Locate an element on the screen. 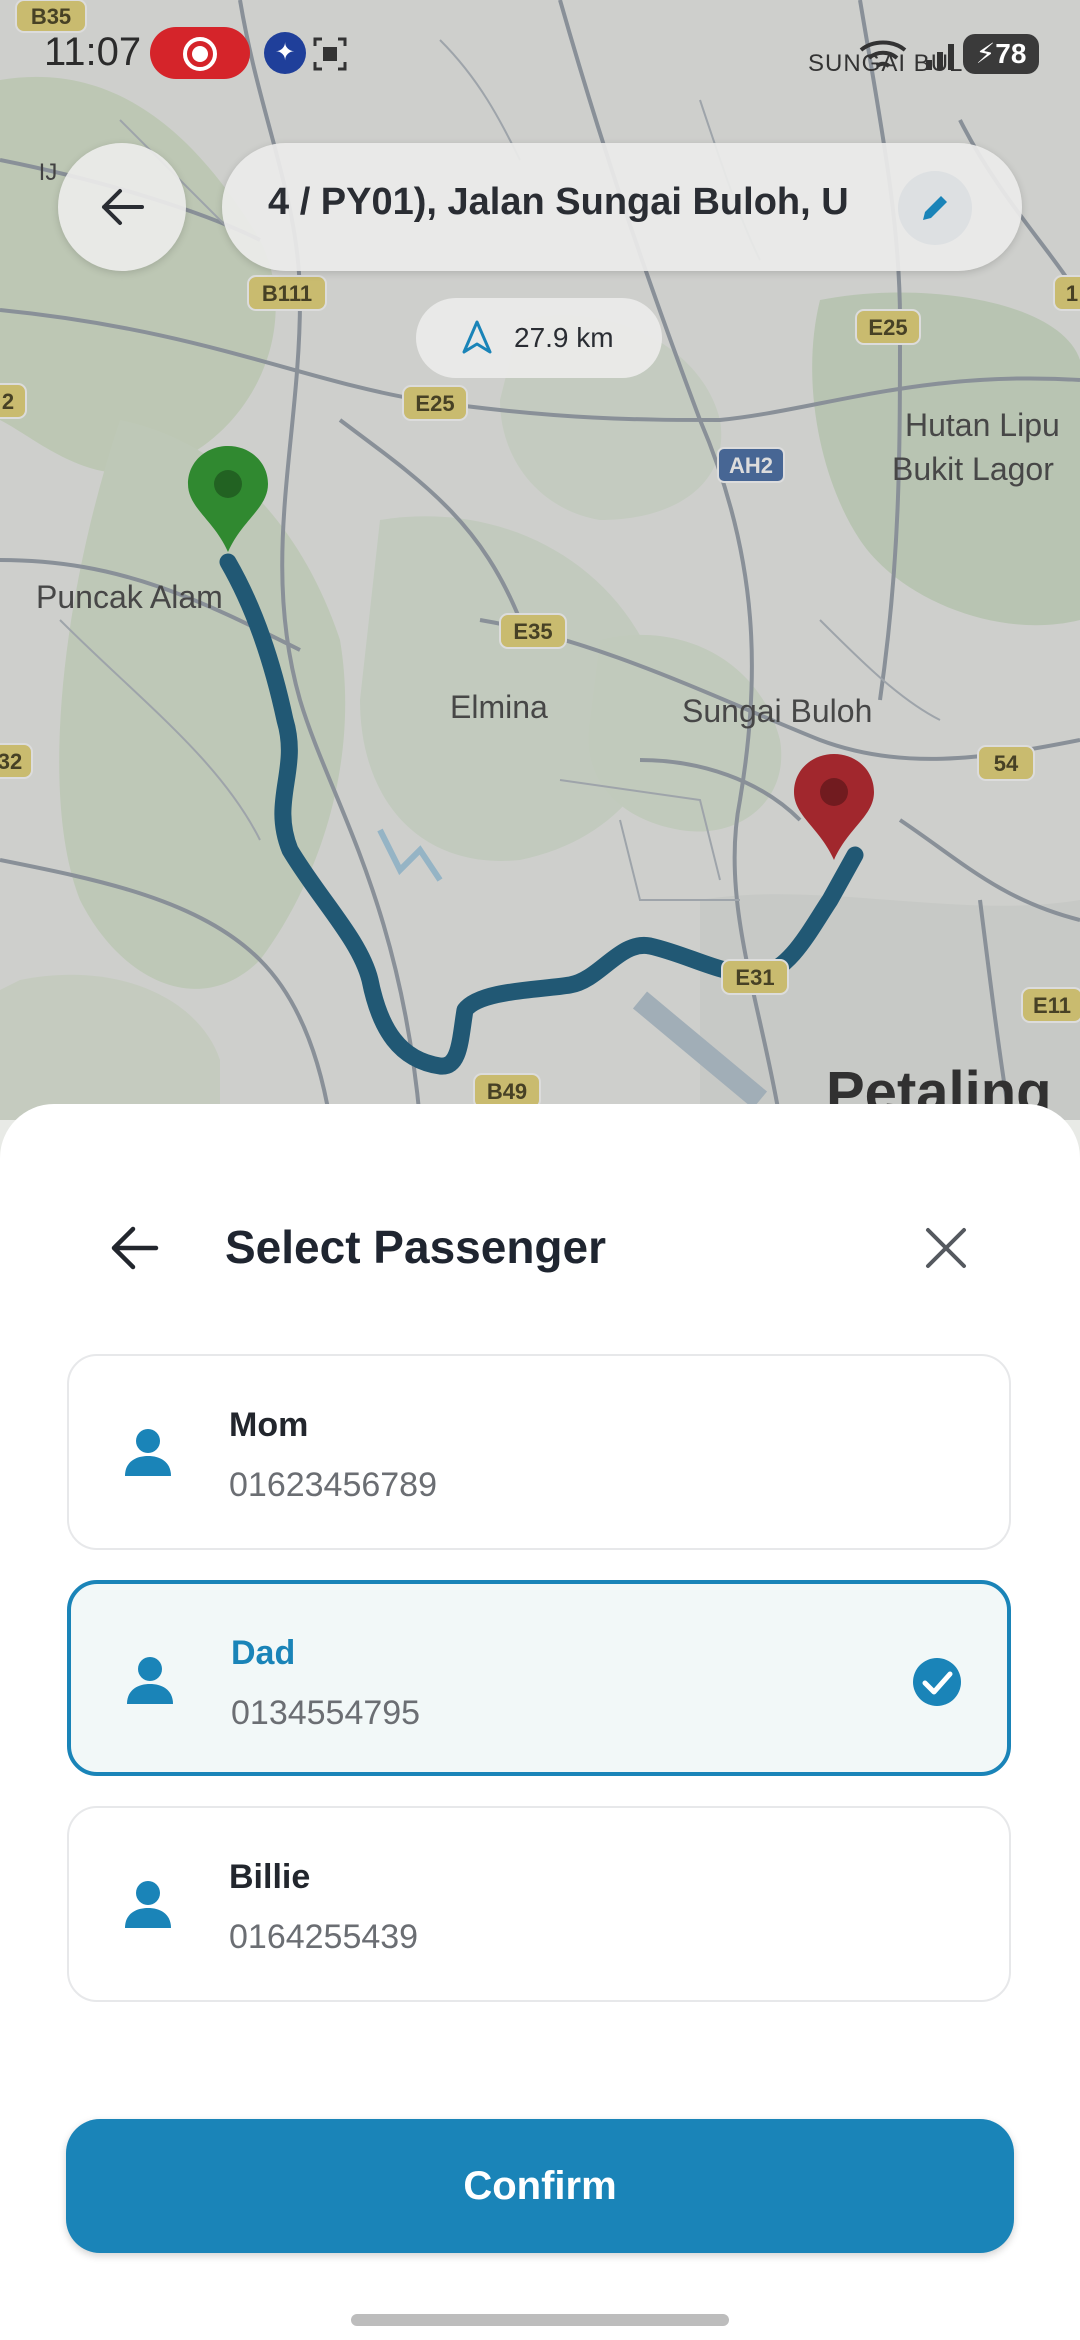  map-label-b49: B49 is located at coordinates (507, 1091).